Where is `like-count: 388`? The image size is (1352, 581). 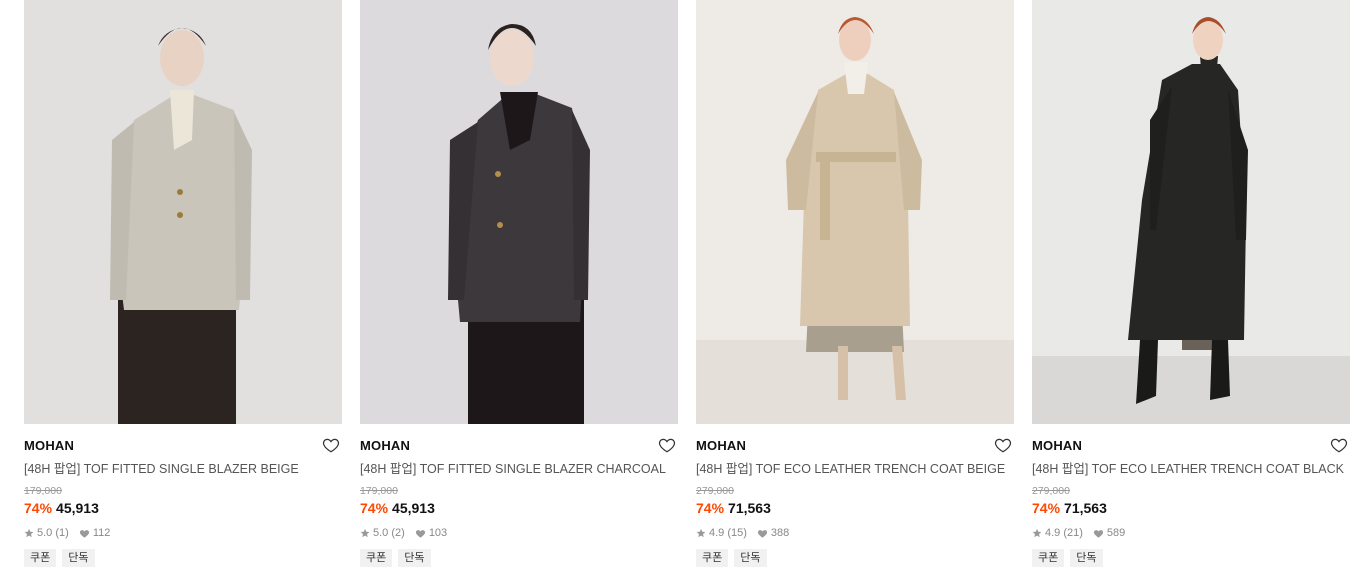
like-count: 388 is located at coordinates (780, 533).